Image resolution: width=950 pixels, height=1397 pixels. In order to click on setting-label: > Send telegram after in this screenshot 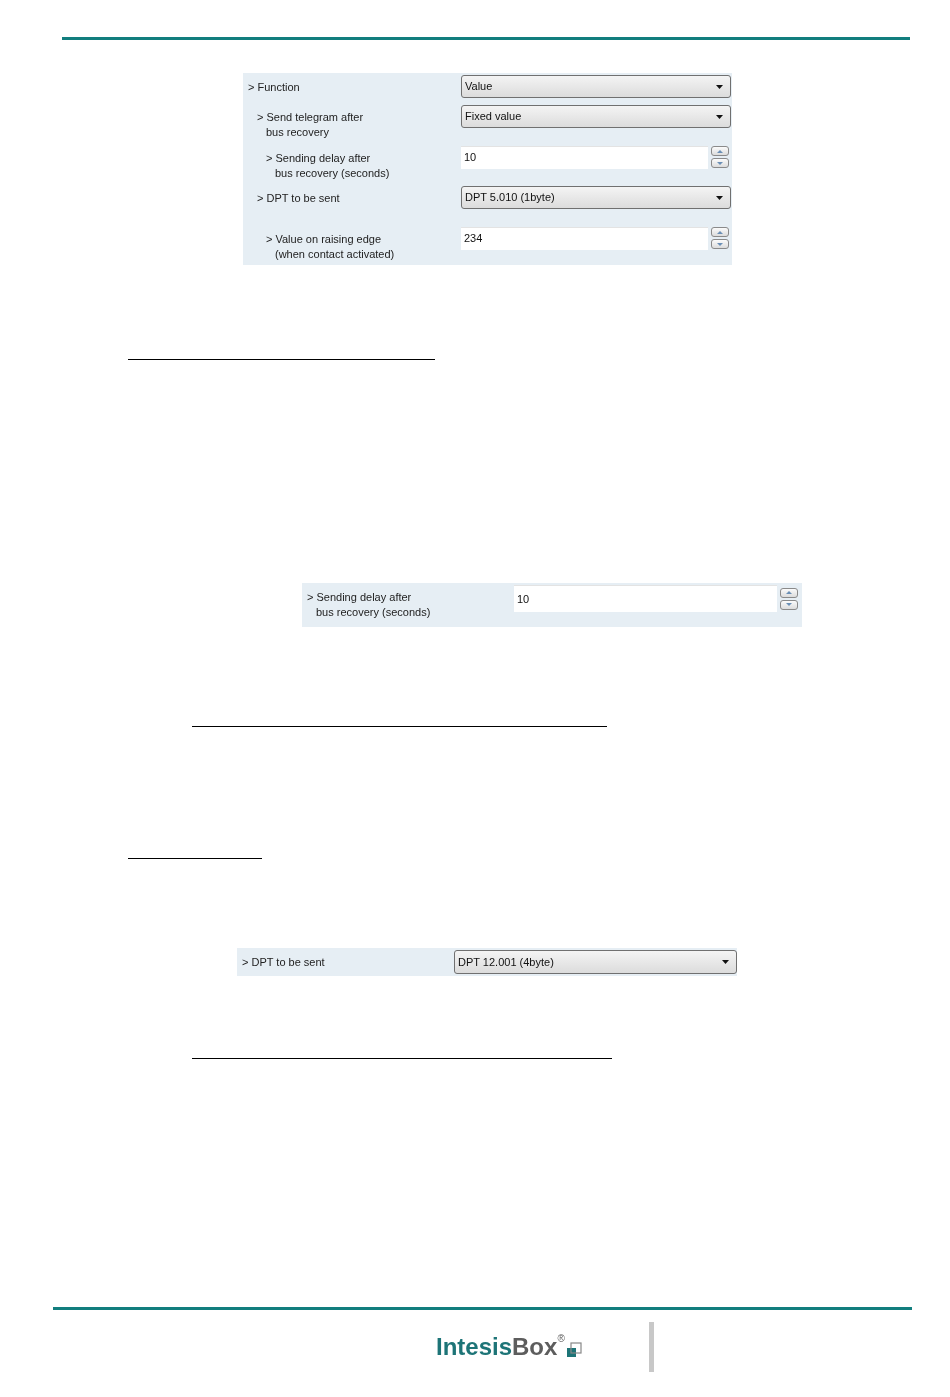, I will do `click(310, 118)`.